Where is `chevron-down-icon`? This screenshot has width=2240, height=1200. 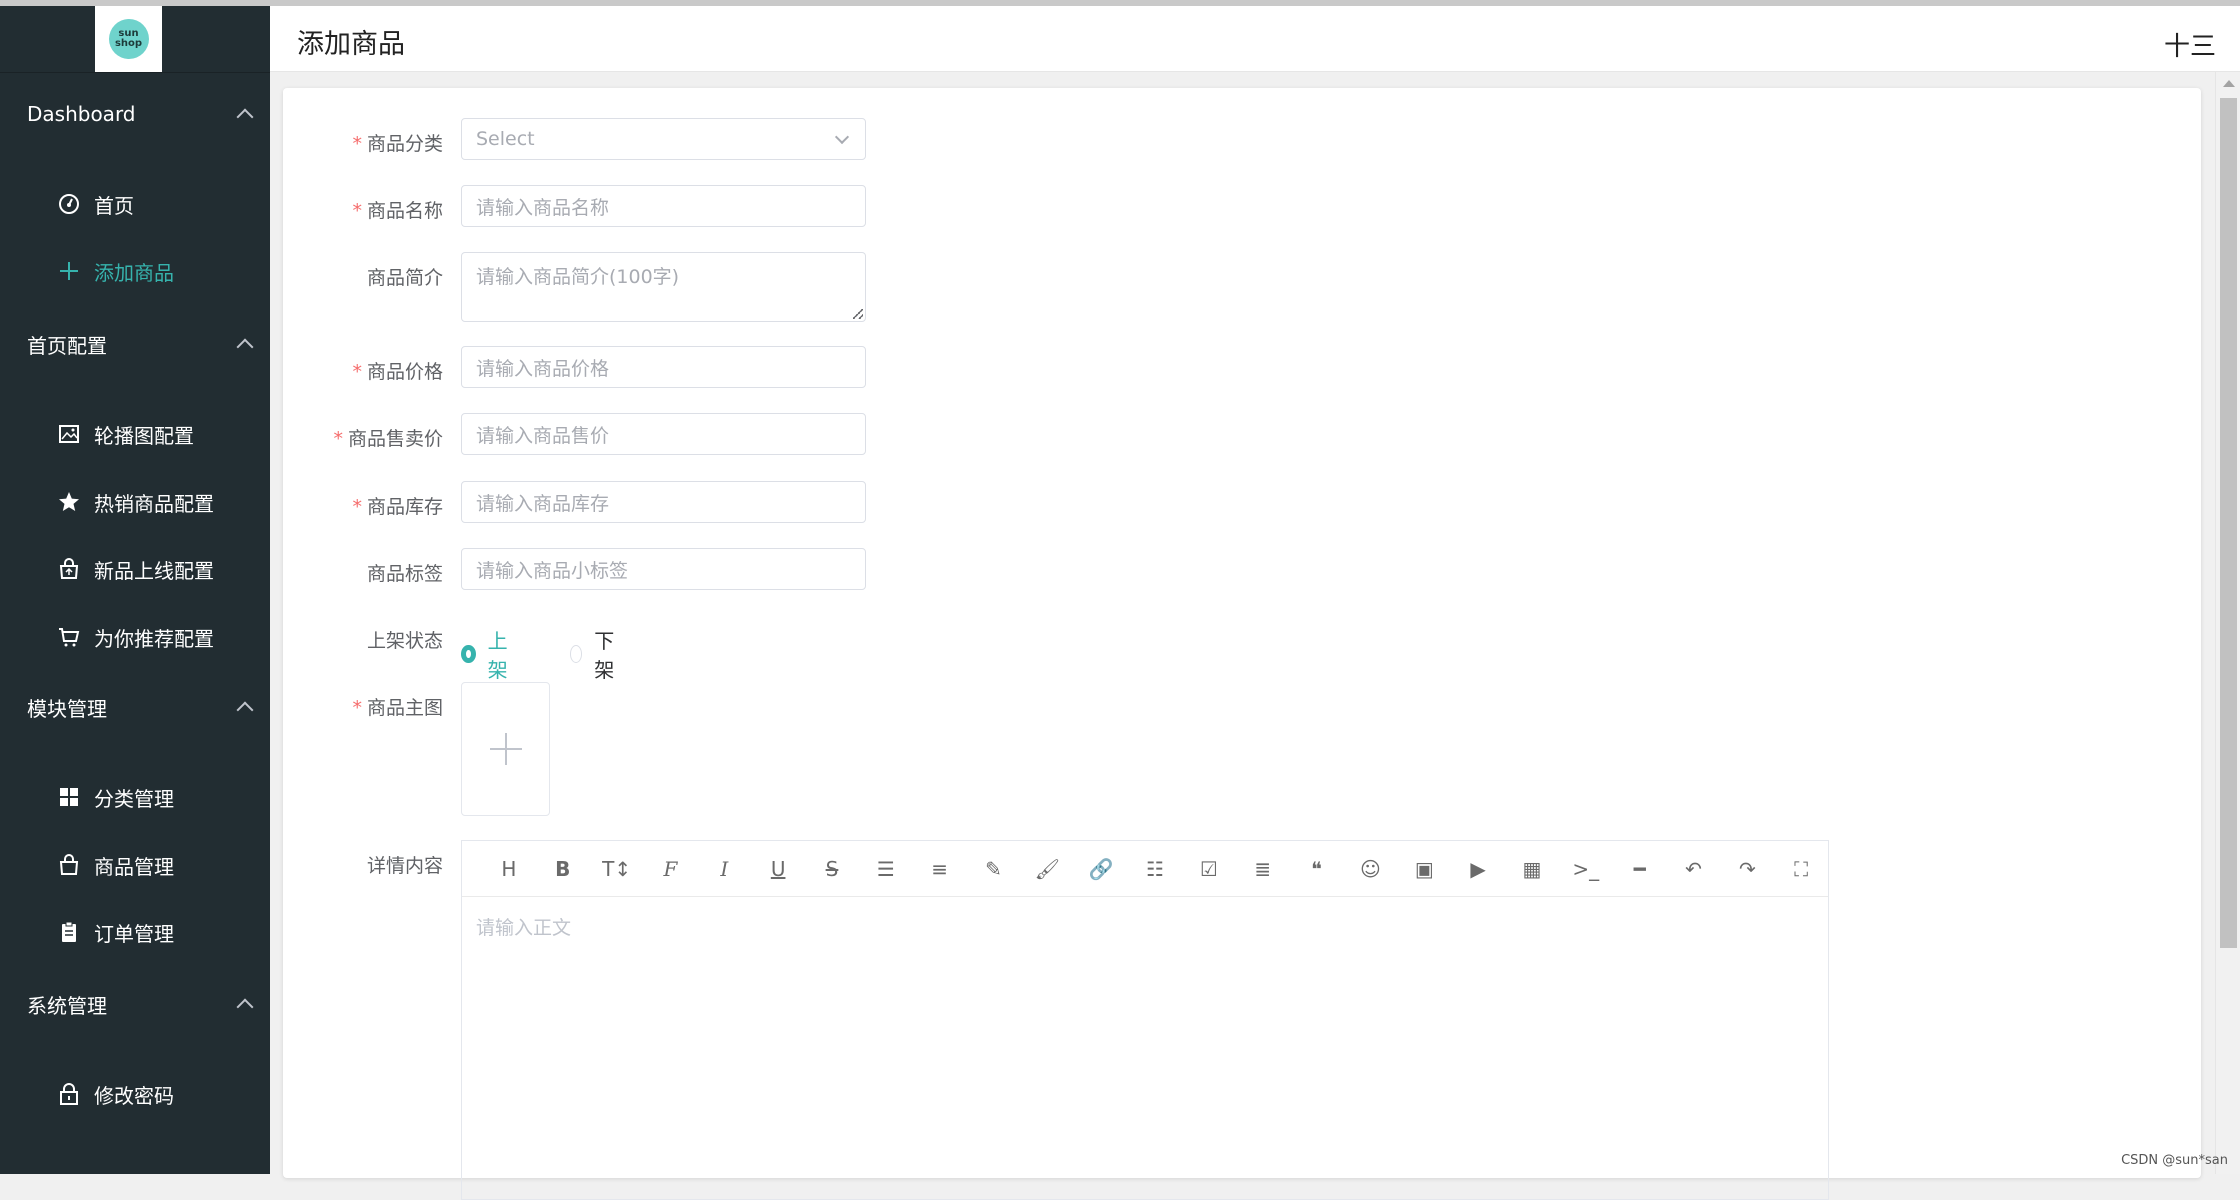 chevron-down-icon is located at coordinates (842, 137).